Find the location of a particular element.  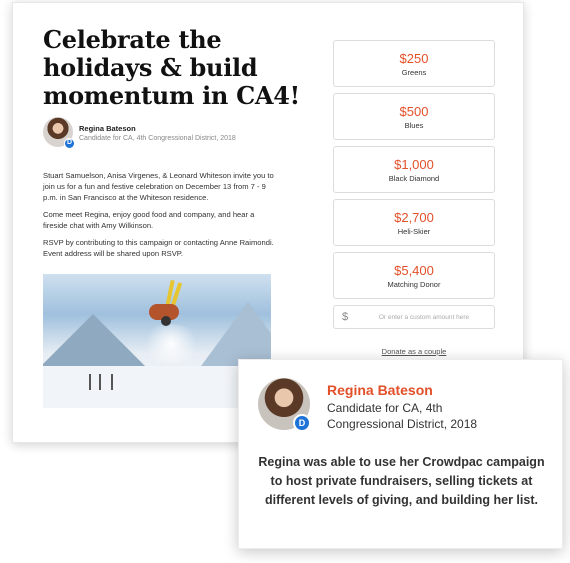

amount-value: $250 is located at coordinates (414, 58).